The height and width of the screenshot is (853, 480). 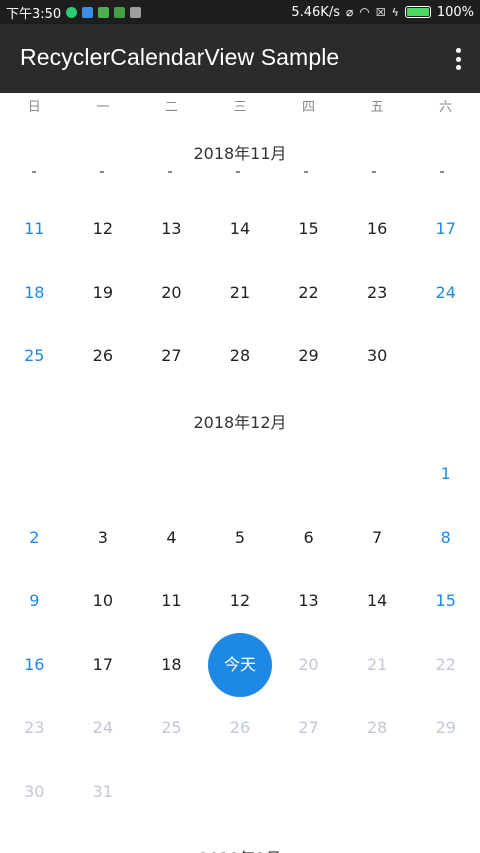 I want to click on weekday-label: 五, so click(x=377, y=107).